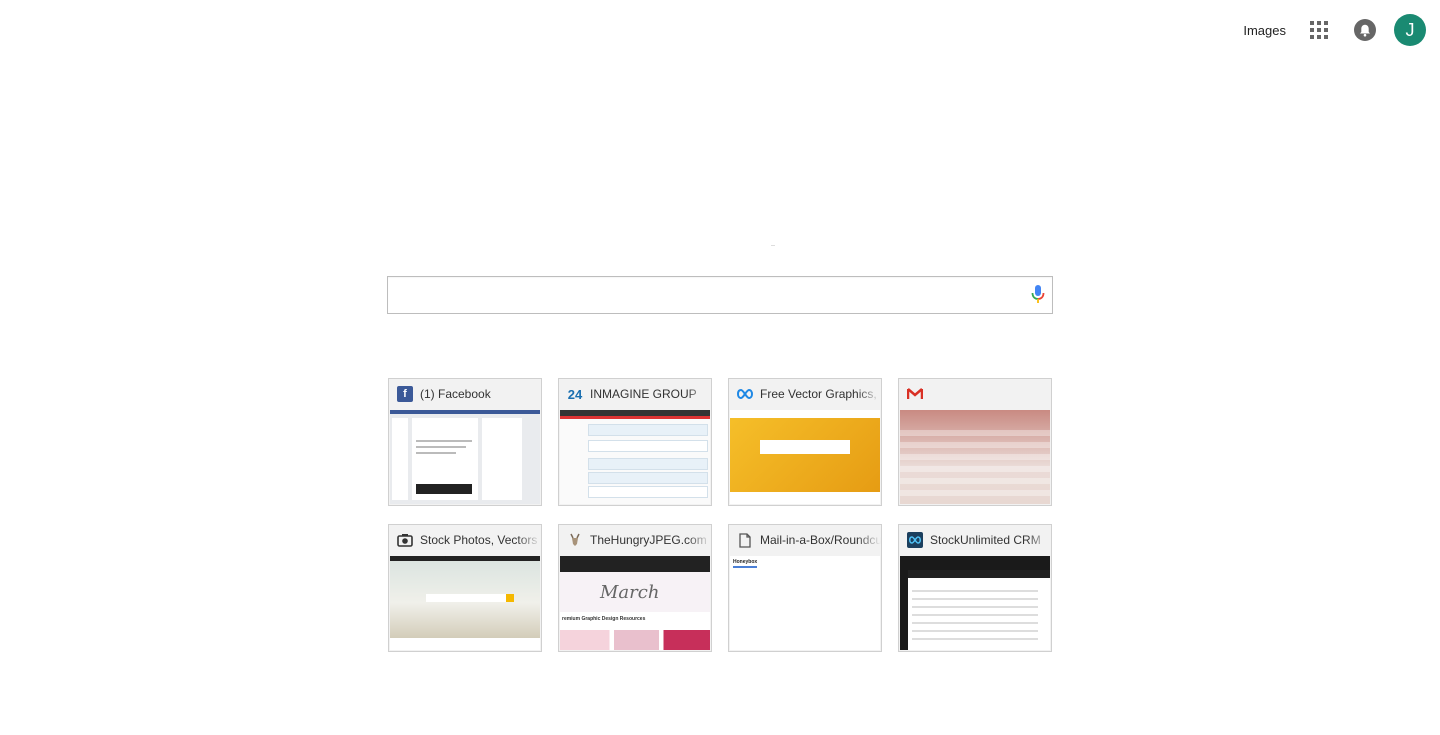 This screenshot has height=735, width=1440. I want to click on tile-facebook: f (1) Facebook, so click(465, 442).